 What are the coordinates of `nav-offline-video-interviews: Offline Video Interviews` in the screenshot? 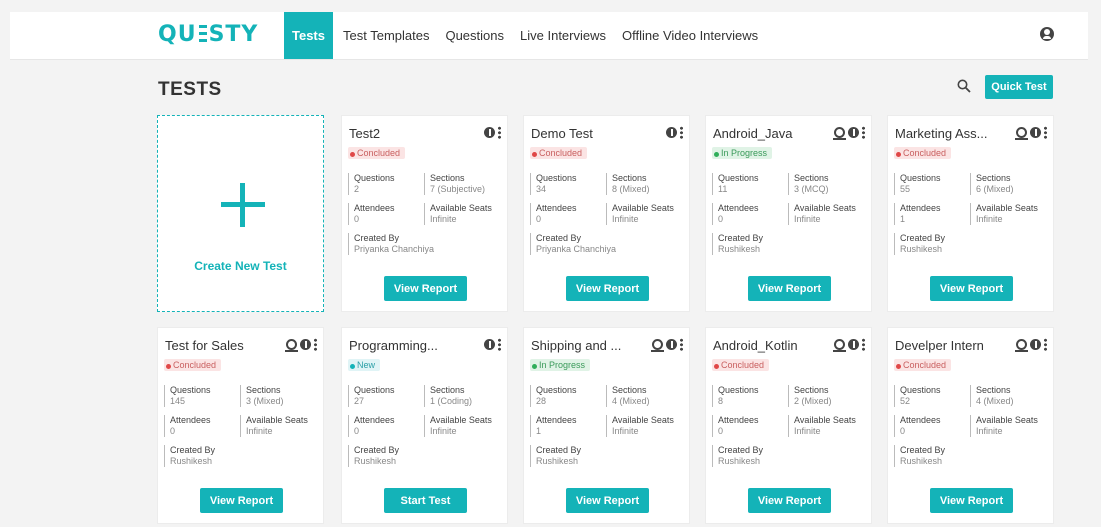 It's located at (690, 35).